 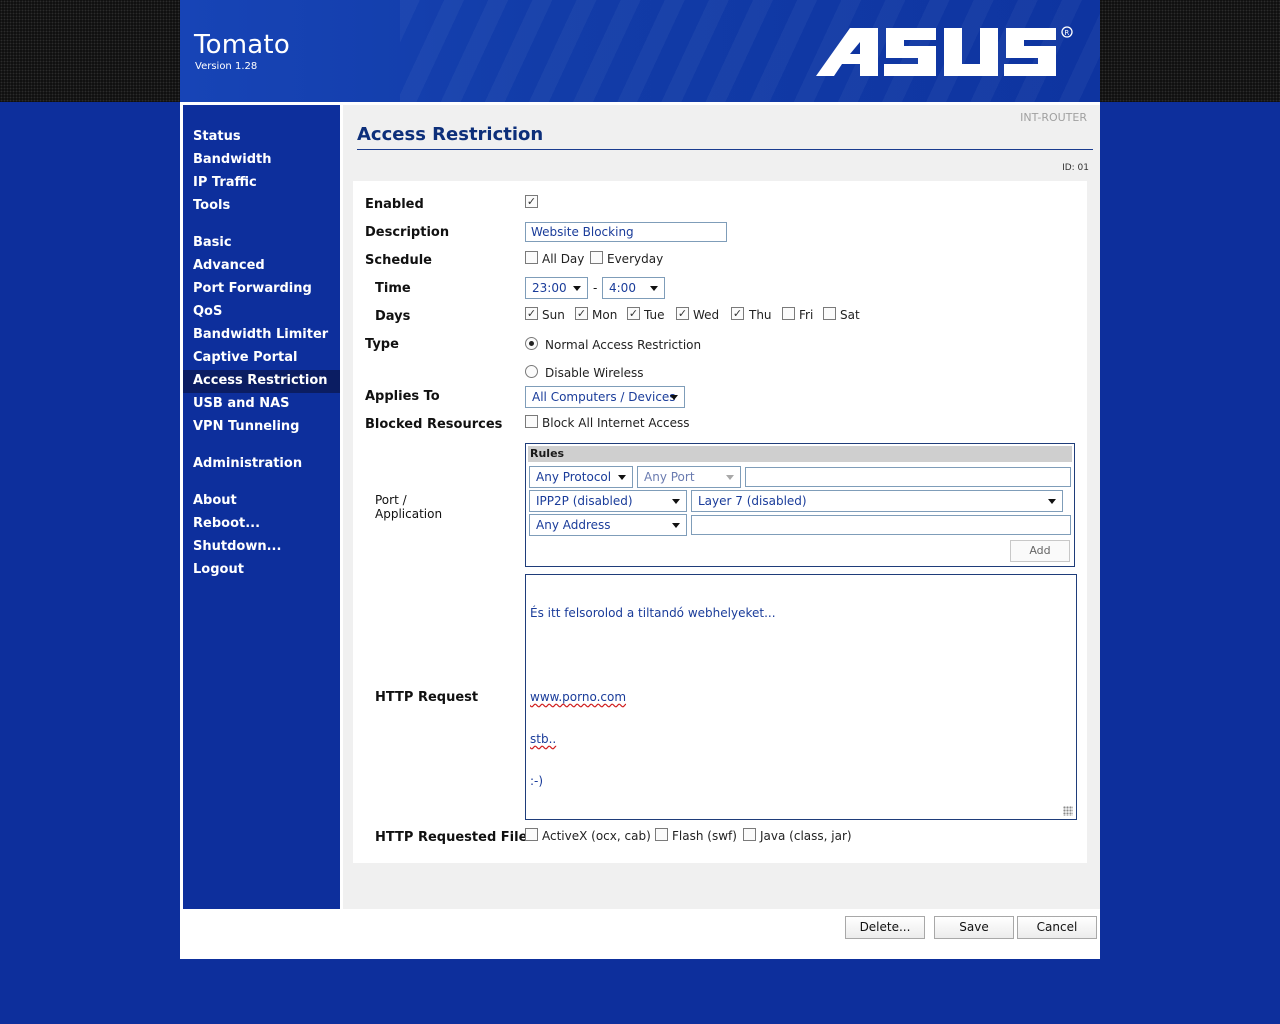 I want to click on rule-id: ID: 01, so click(x=1075, y=168).